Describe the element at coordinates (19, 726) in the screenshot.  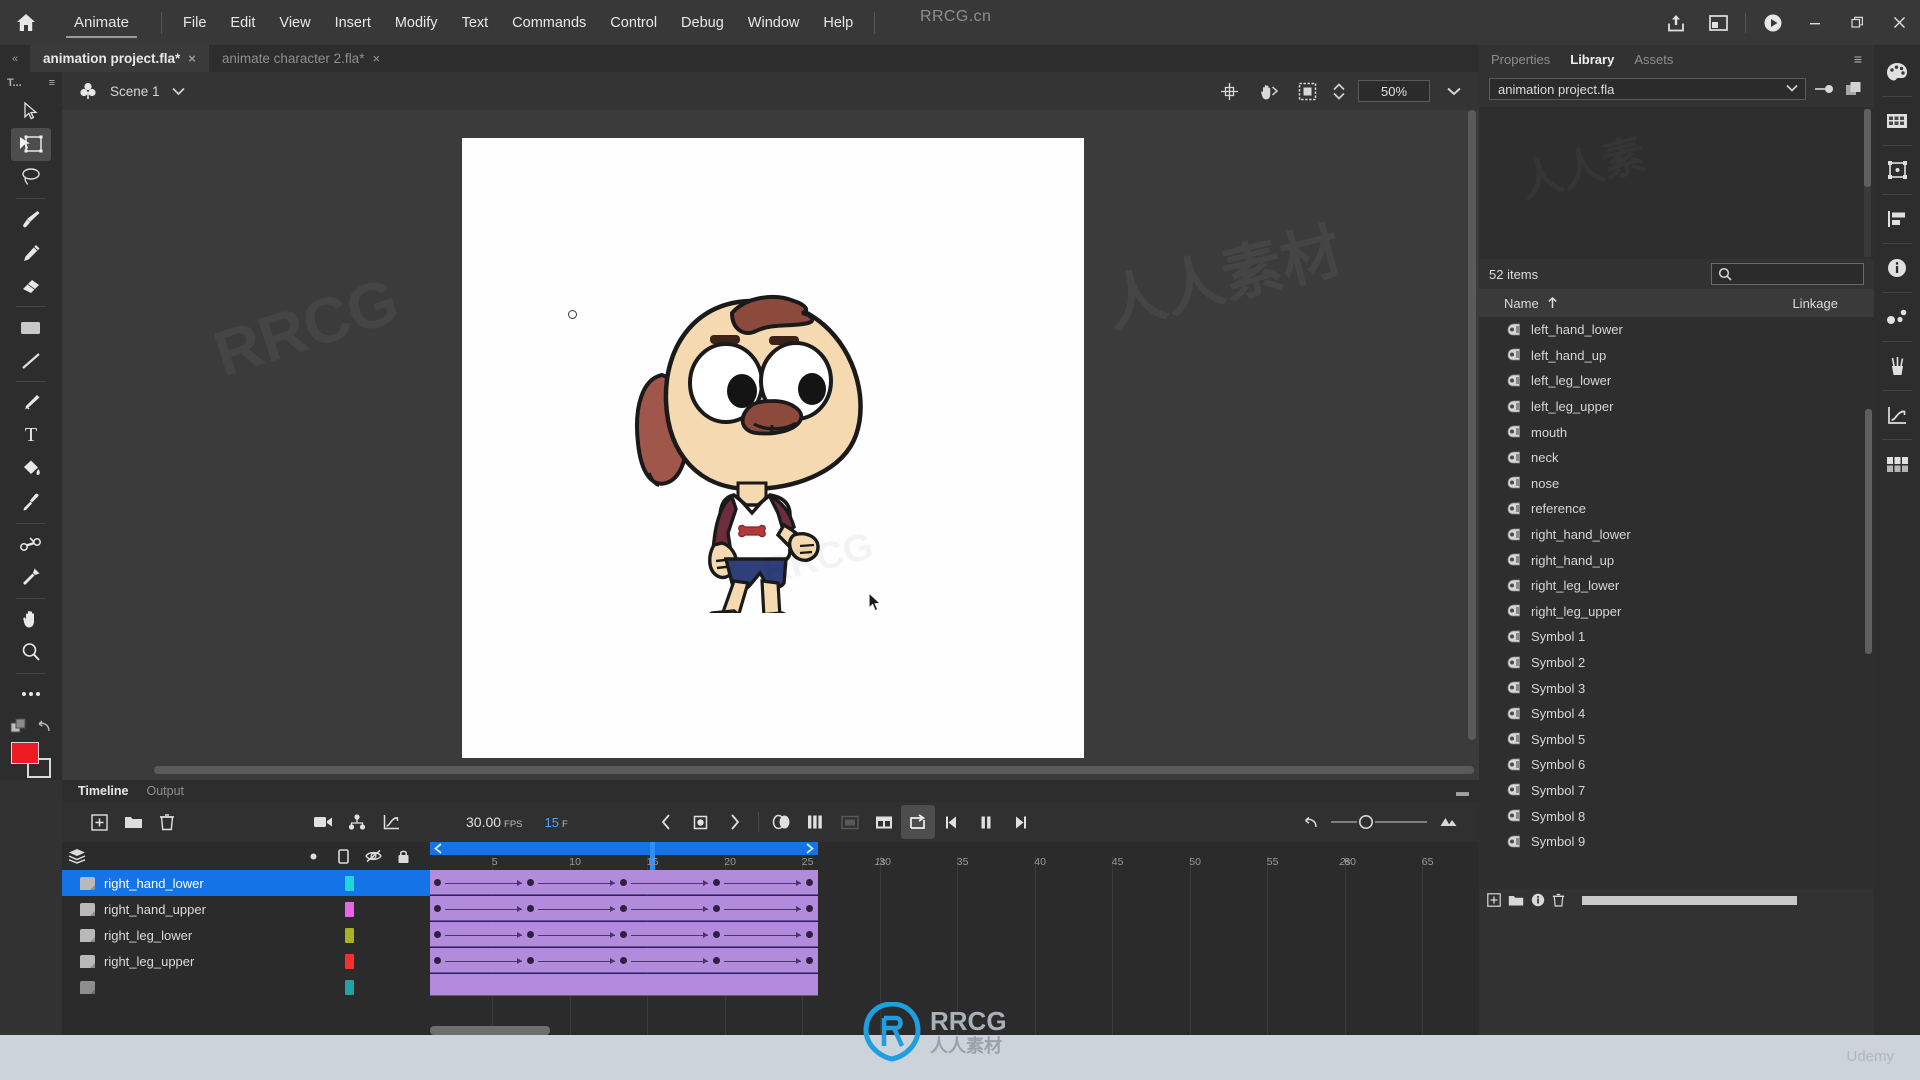
I see `swap-colors-icon` at that location.